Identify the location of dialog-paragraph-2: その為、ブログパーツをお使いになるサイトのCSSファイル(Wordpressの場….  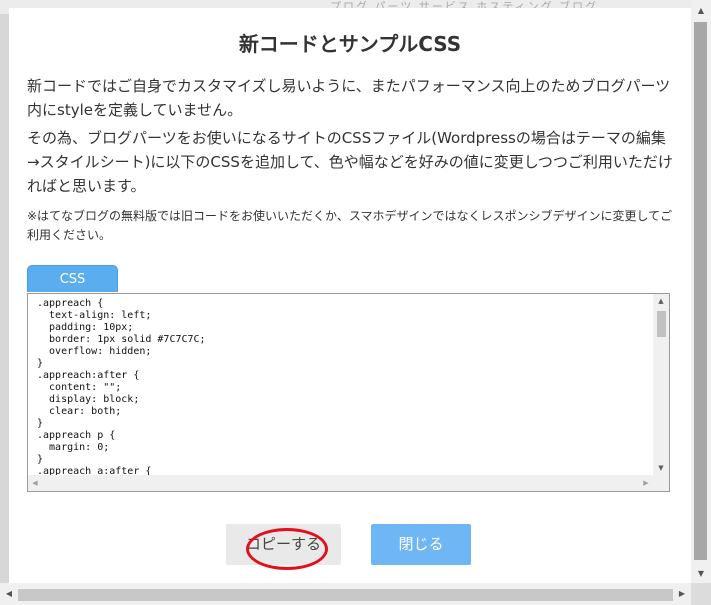
(350, 162).